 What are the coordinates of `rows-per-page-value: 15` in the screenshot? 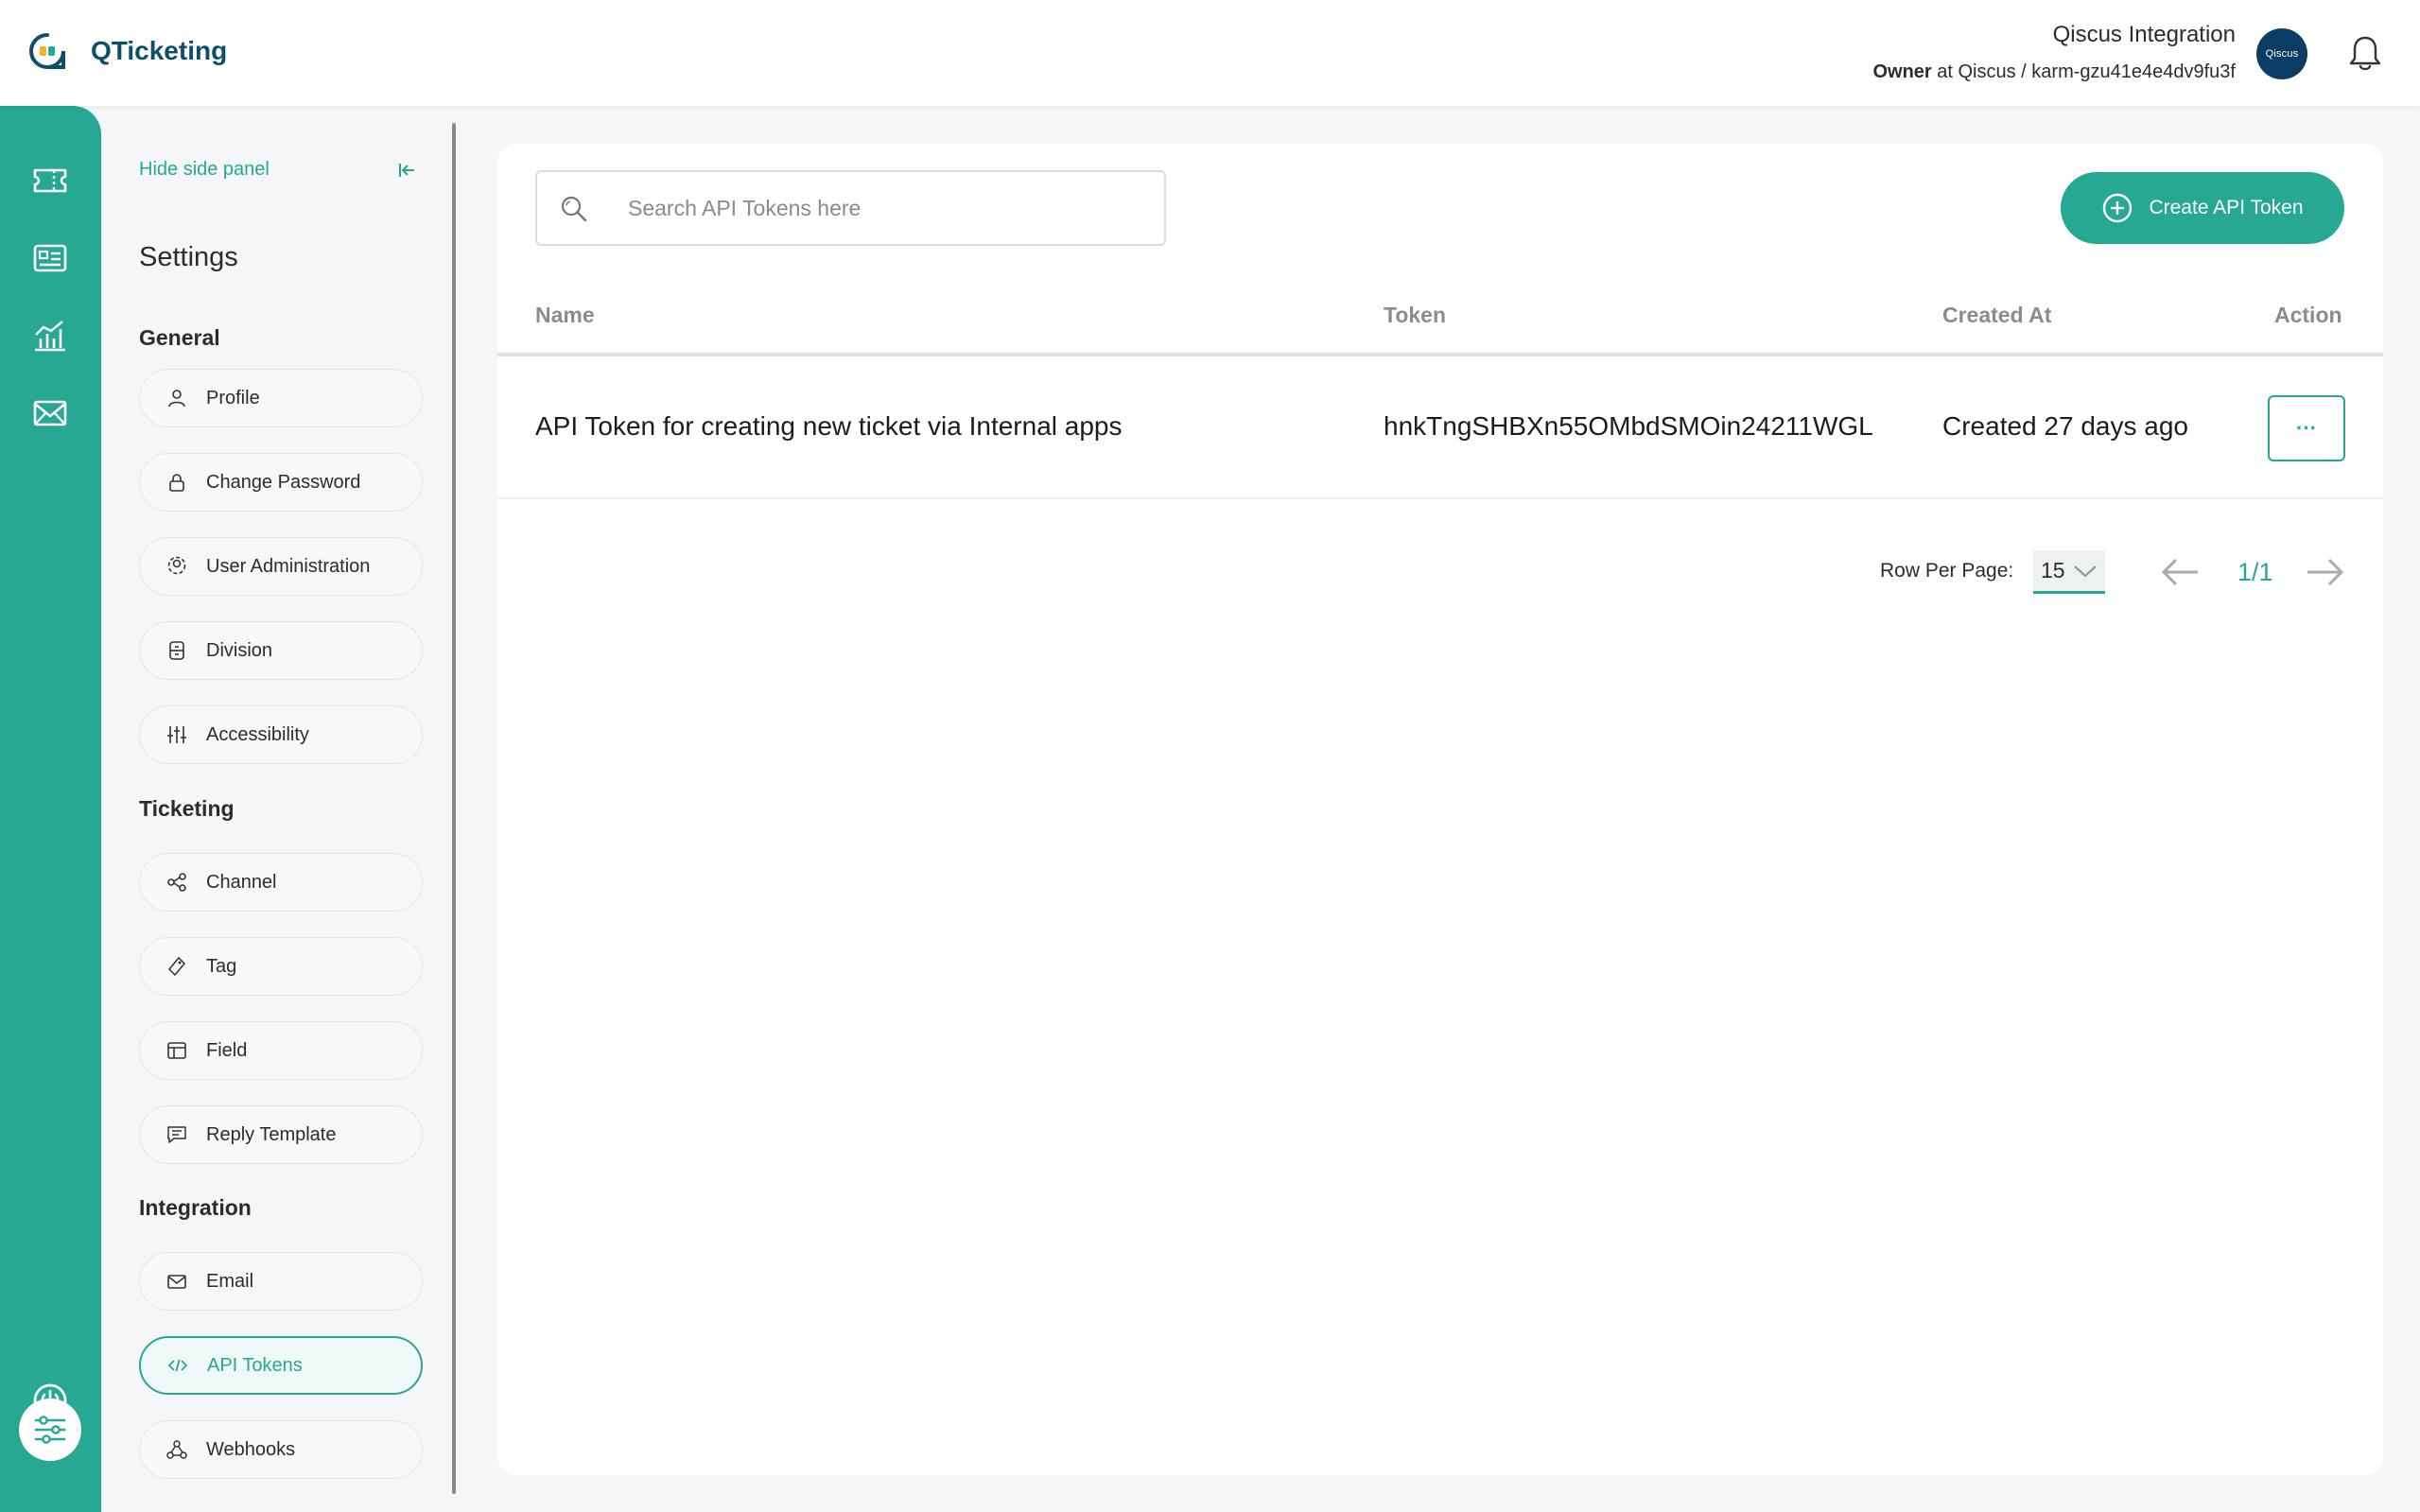 It's located at (2053, 570).